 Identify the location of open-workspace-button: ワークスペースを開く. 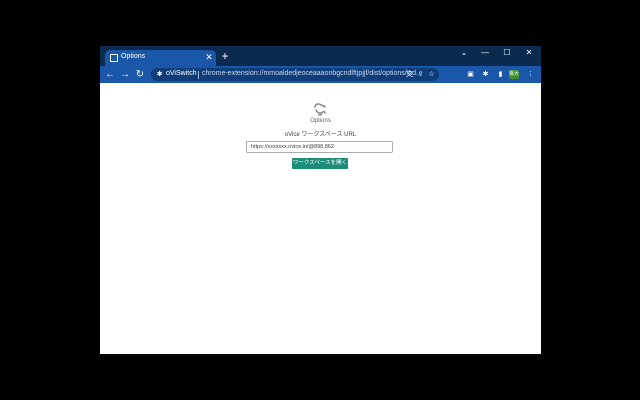
(320, 163).